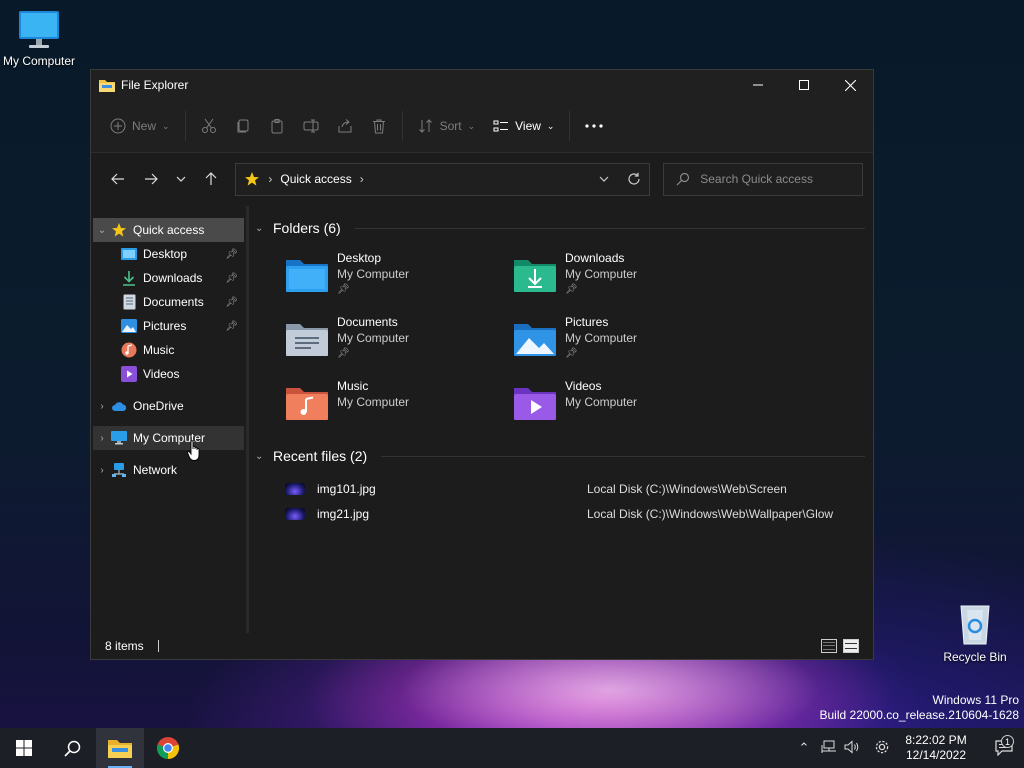  I want to click on rename-button, so click(311, 126).